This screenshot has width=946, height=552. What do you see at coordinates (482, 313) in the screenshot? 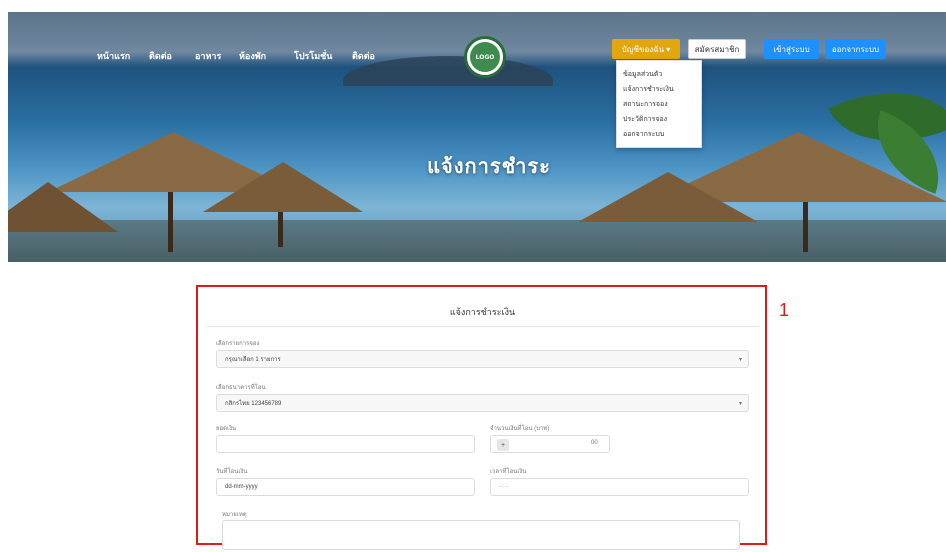
I see `form-title: แจ้งการชำระเงิน` at bounding box center [482, 313].